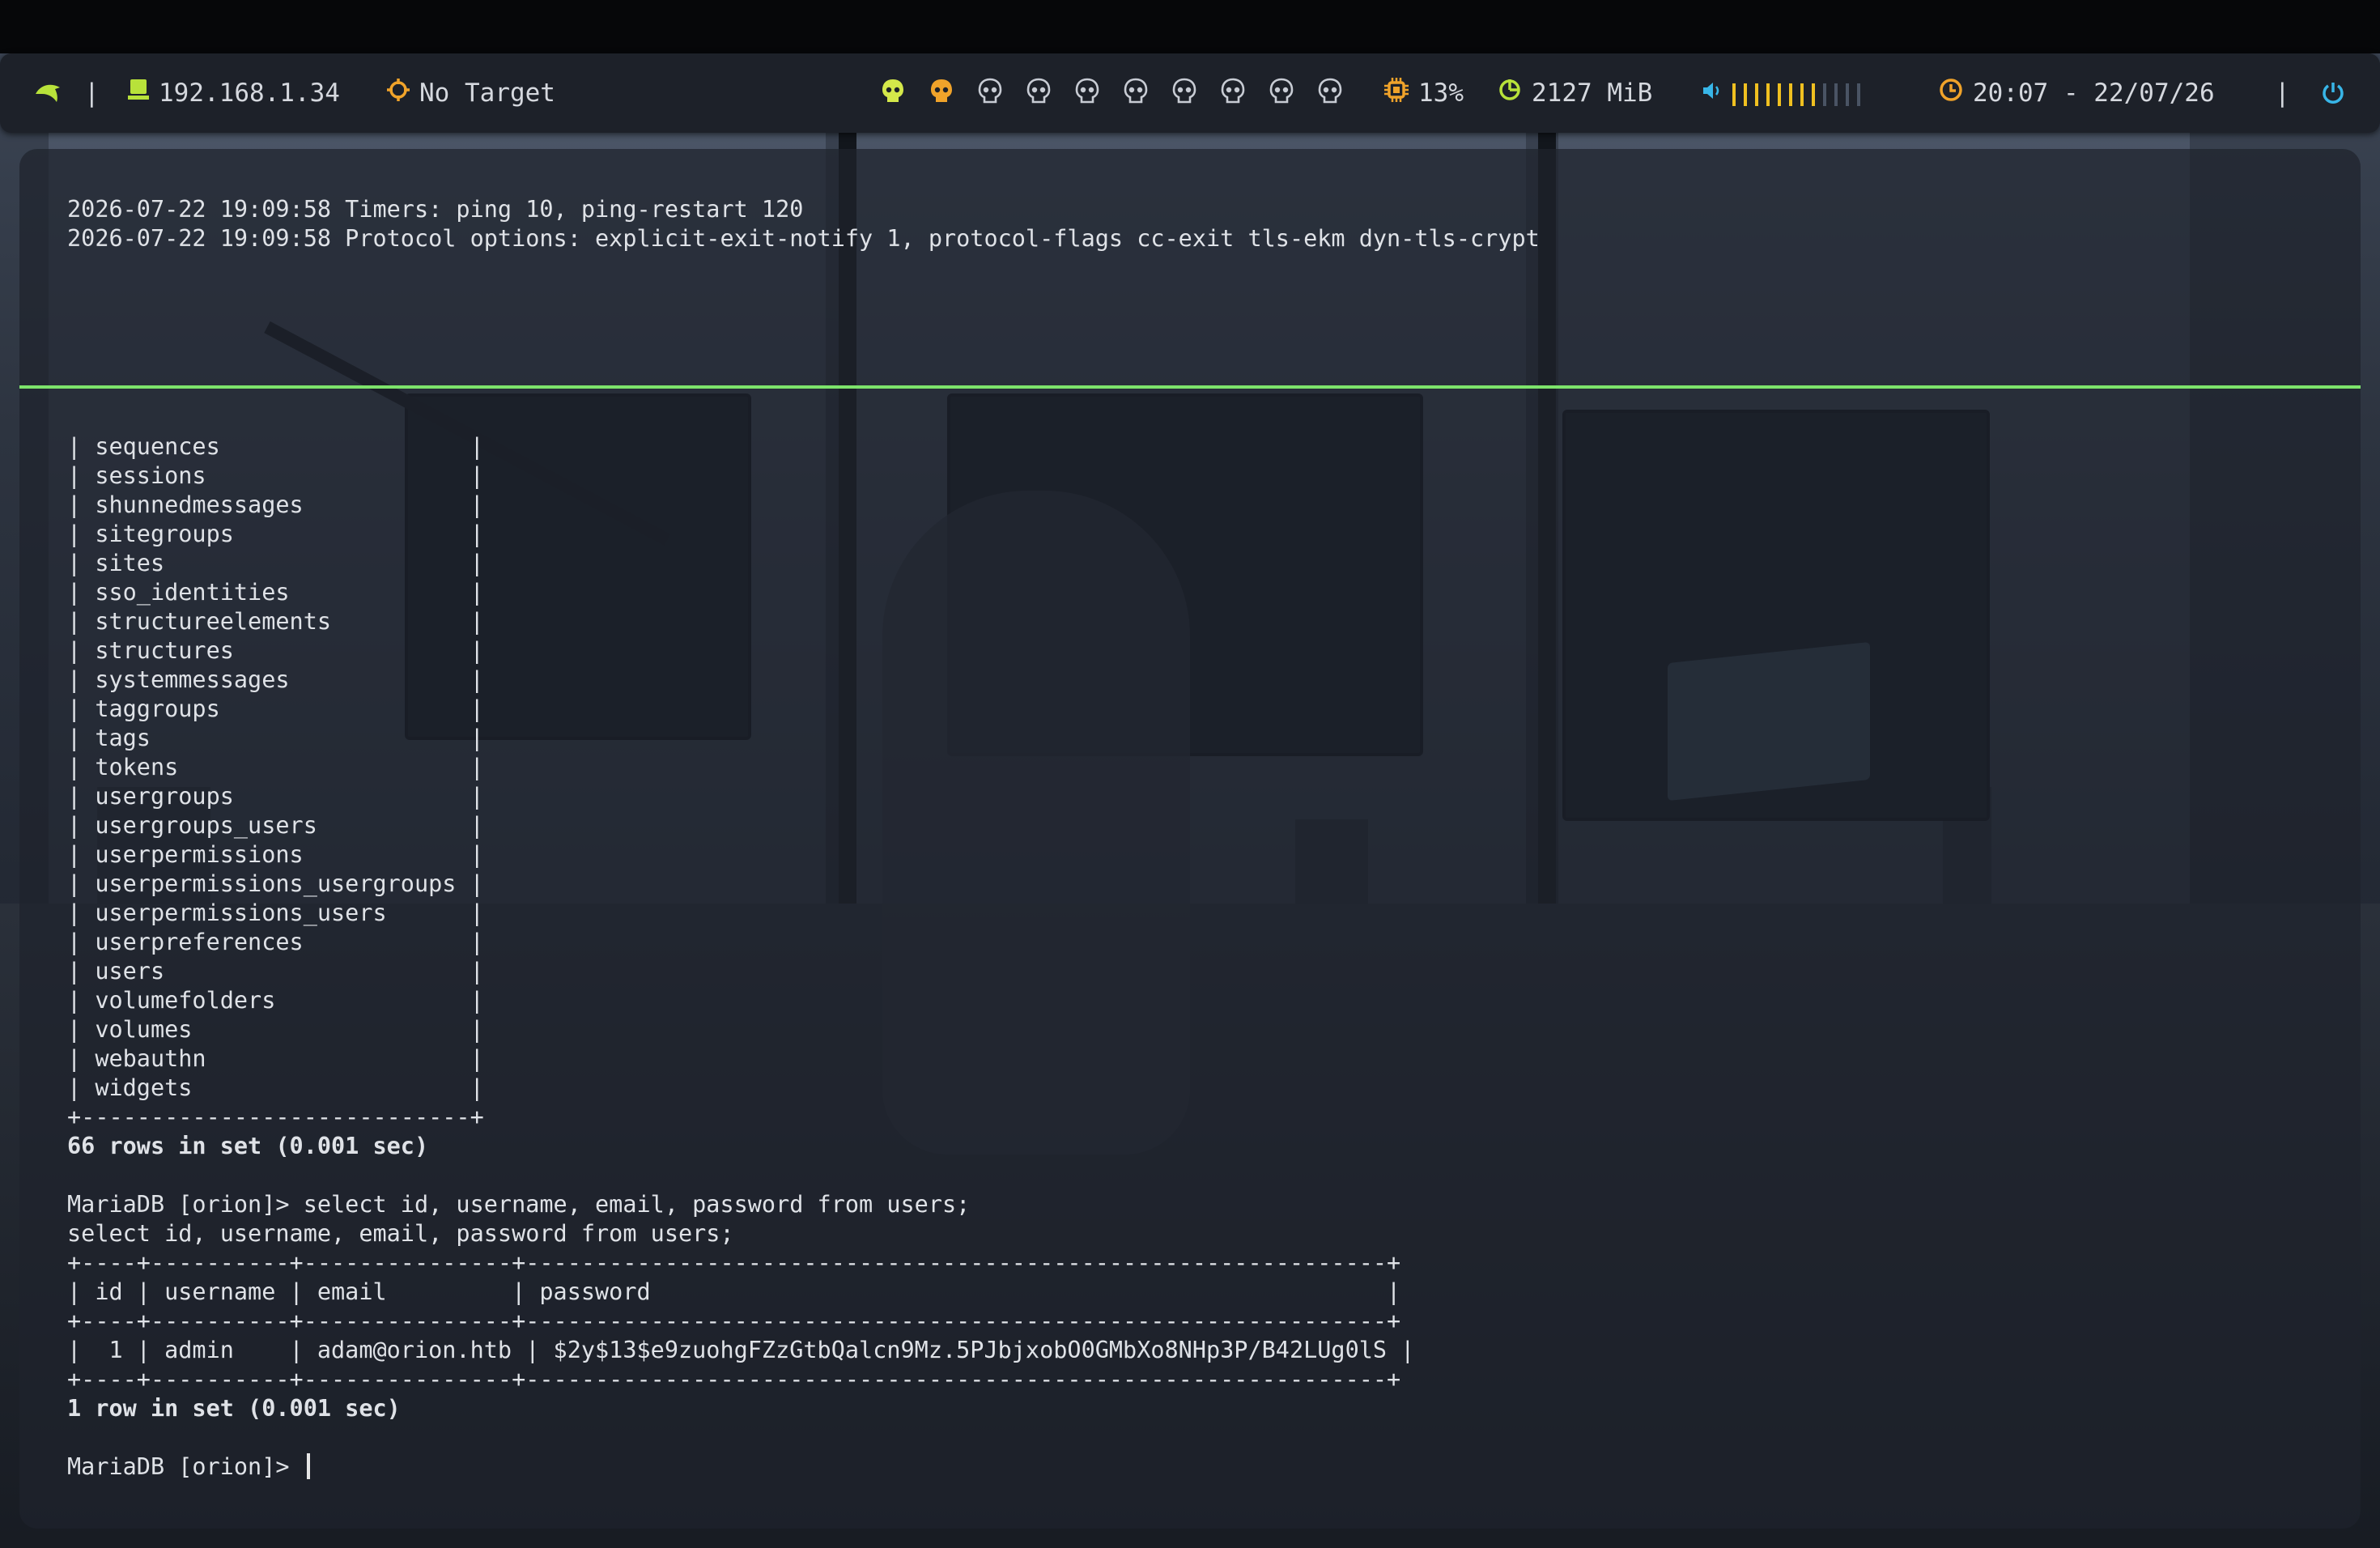 This screenshot has width=2380, height=1548. What do you see at coordinates (275, 504) in the screenshot?
I see `terminal-line: | shunnedmessages |` at bounding box center [275, 504].